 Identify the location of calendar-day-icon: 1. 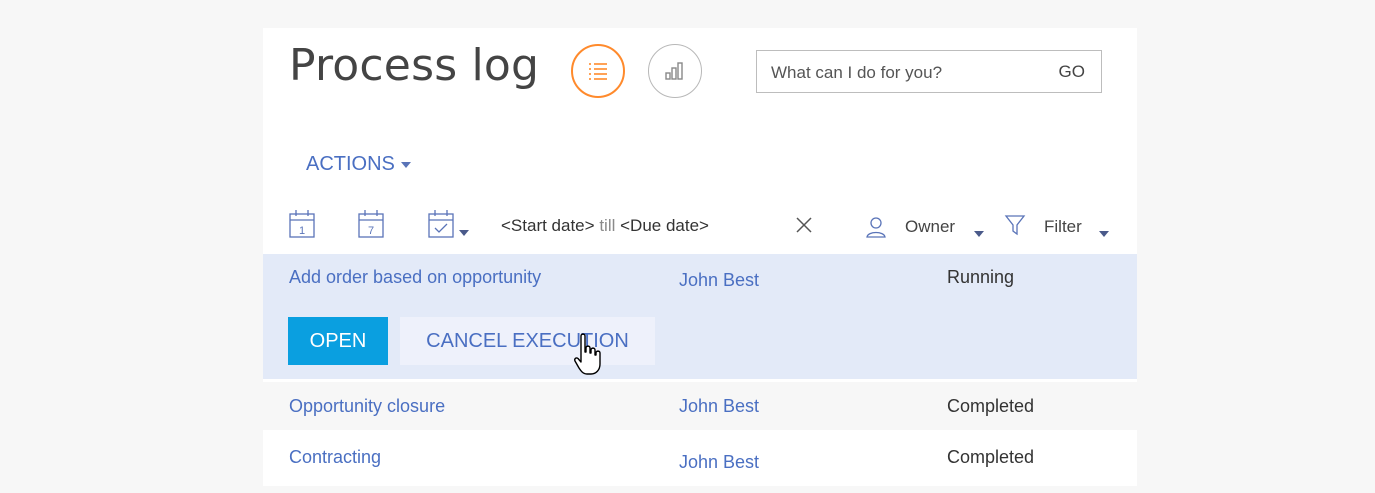
(302, 224).